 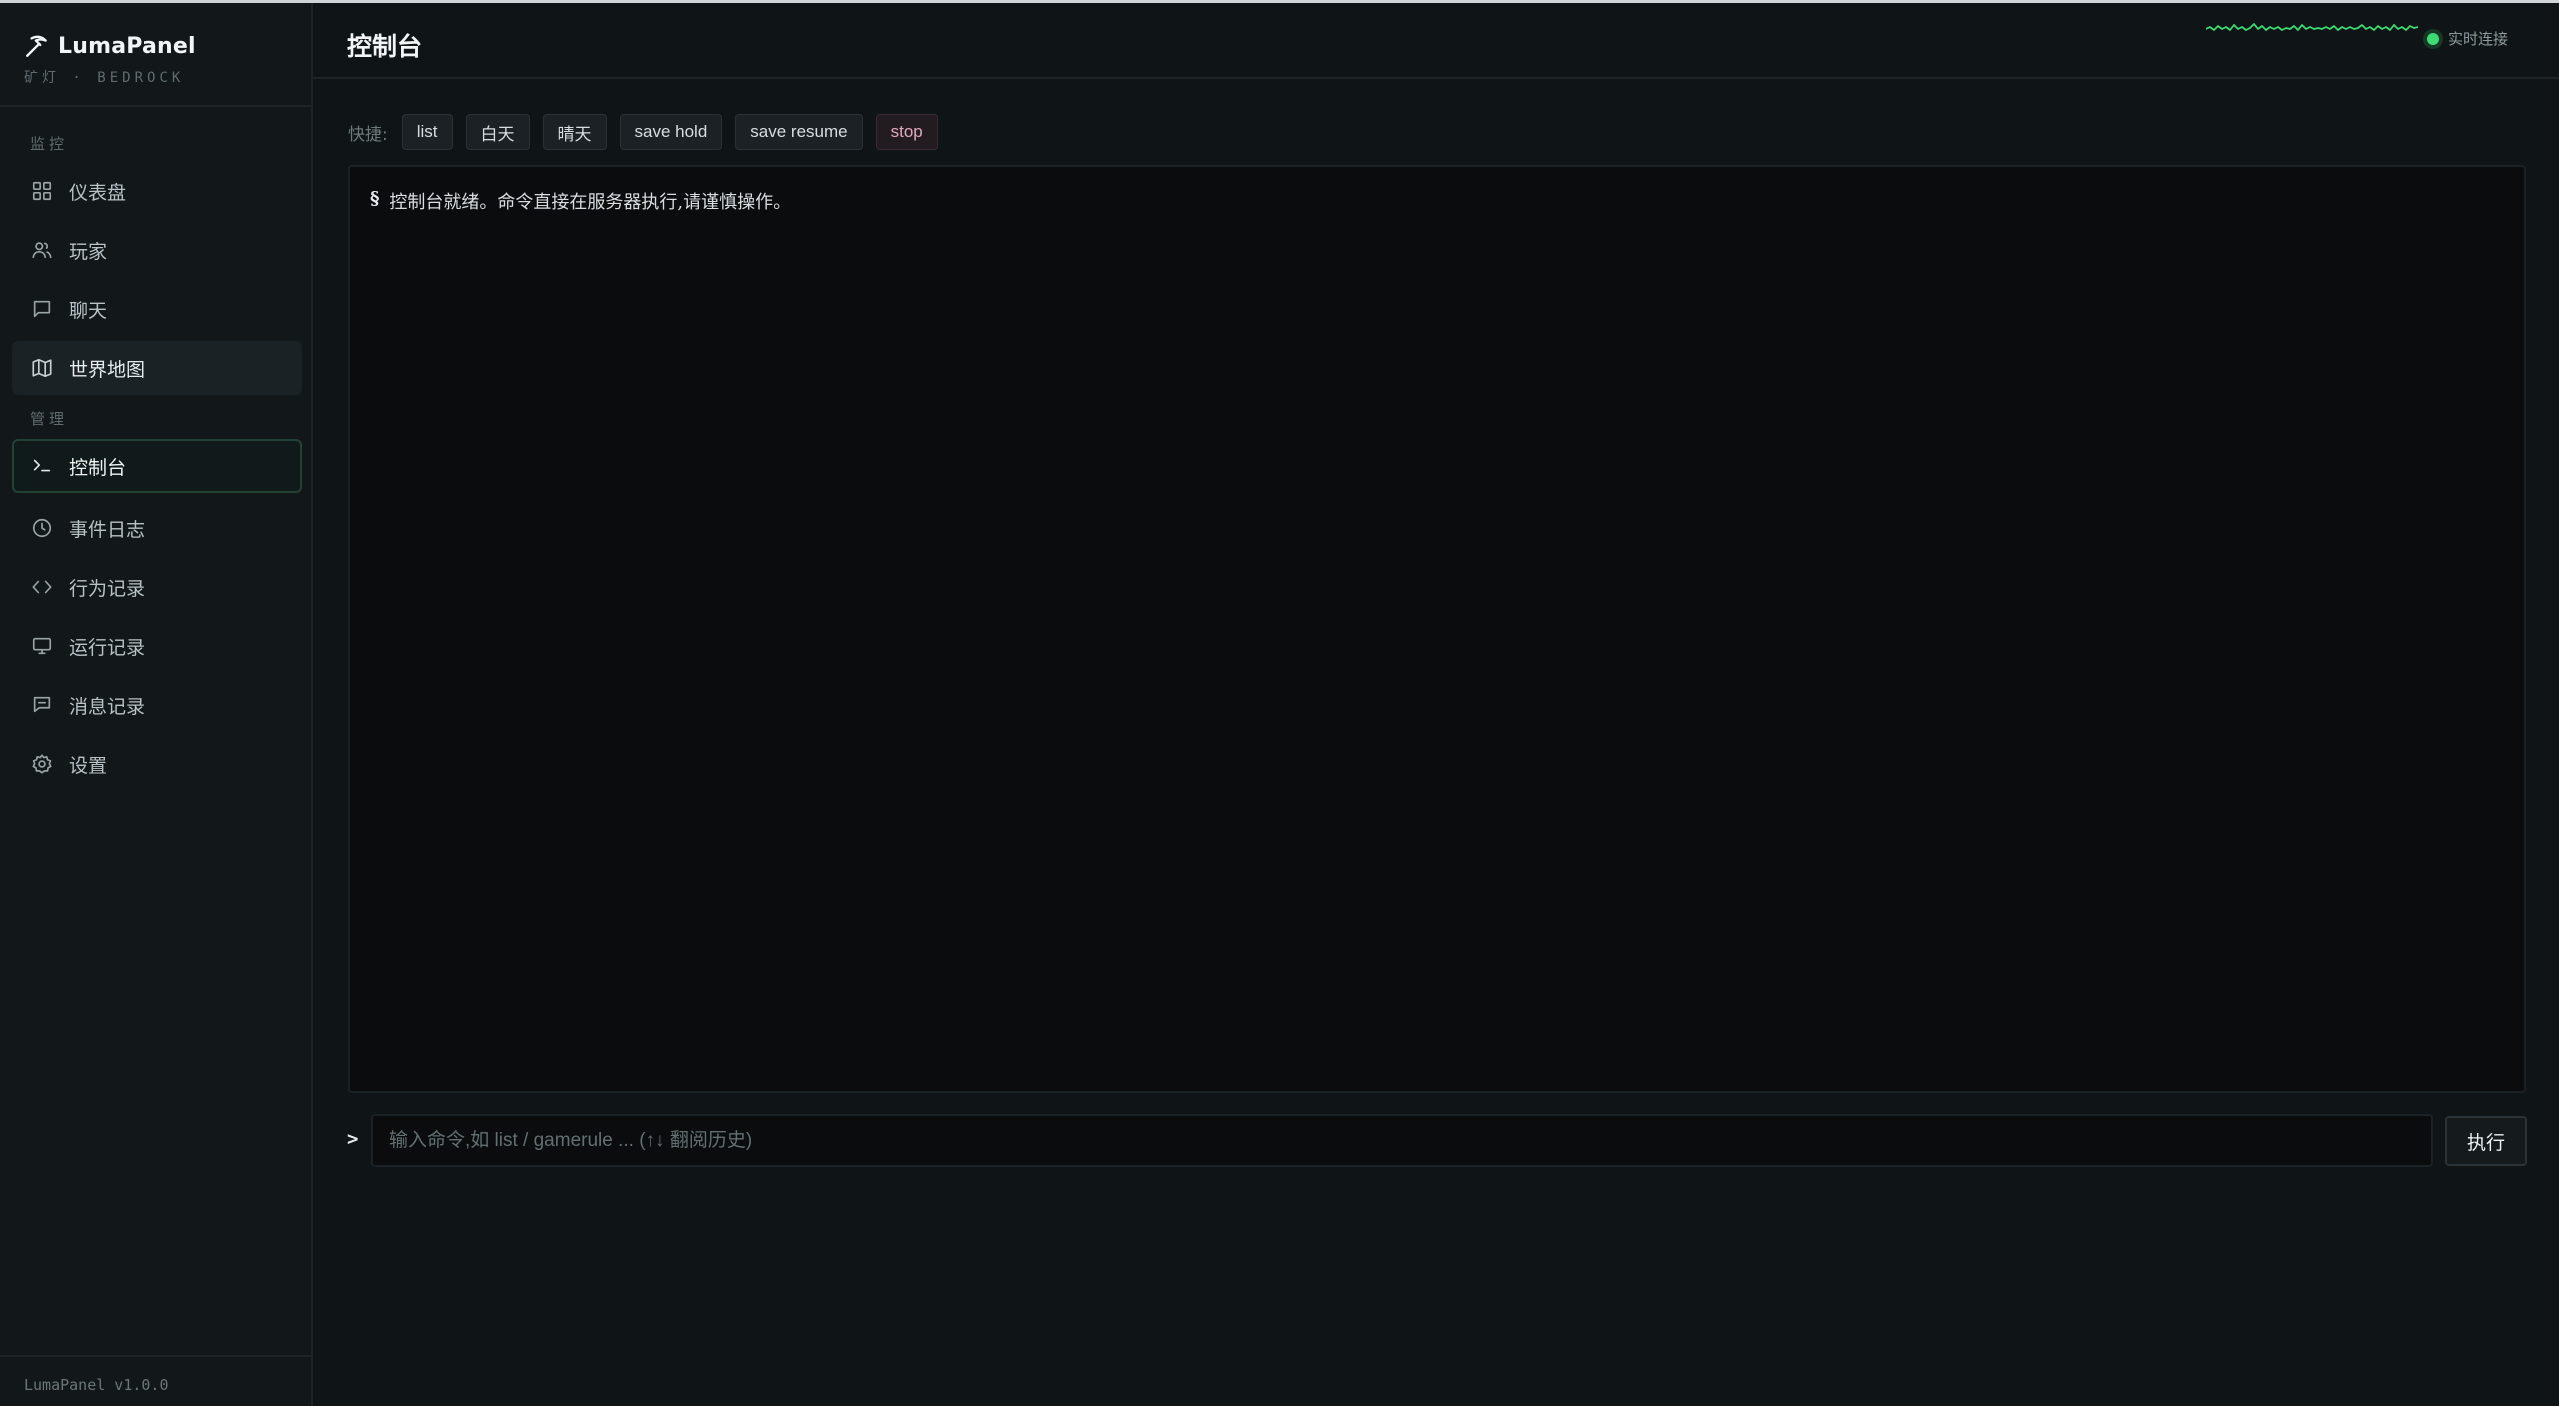 I want to click on sidebar-item-label: 设置, so click(x=88, y=765).